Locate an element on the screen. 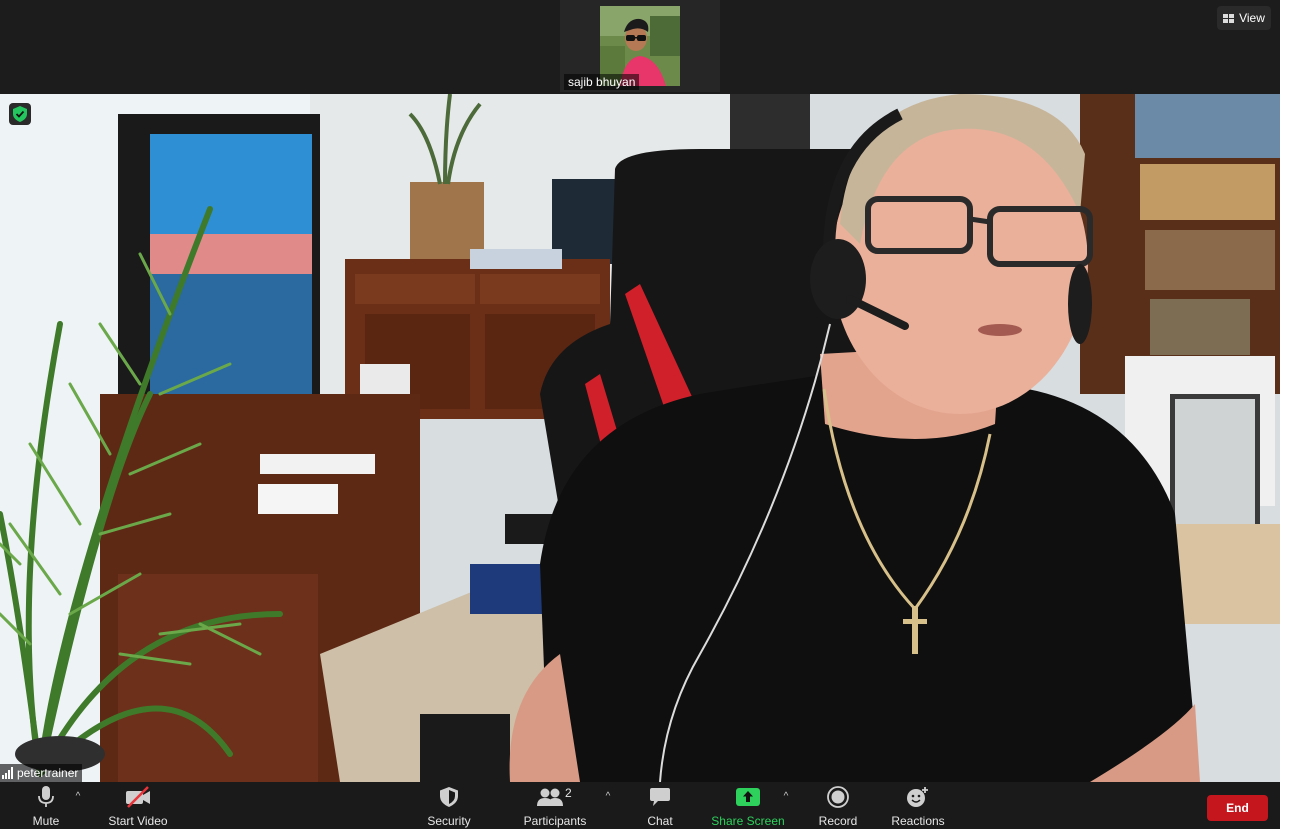  participants-count: 2 is located at coordinates (568, 793).